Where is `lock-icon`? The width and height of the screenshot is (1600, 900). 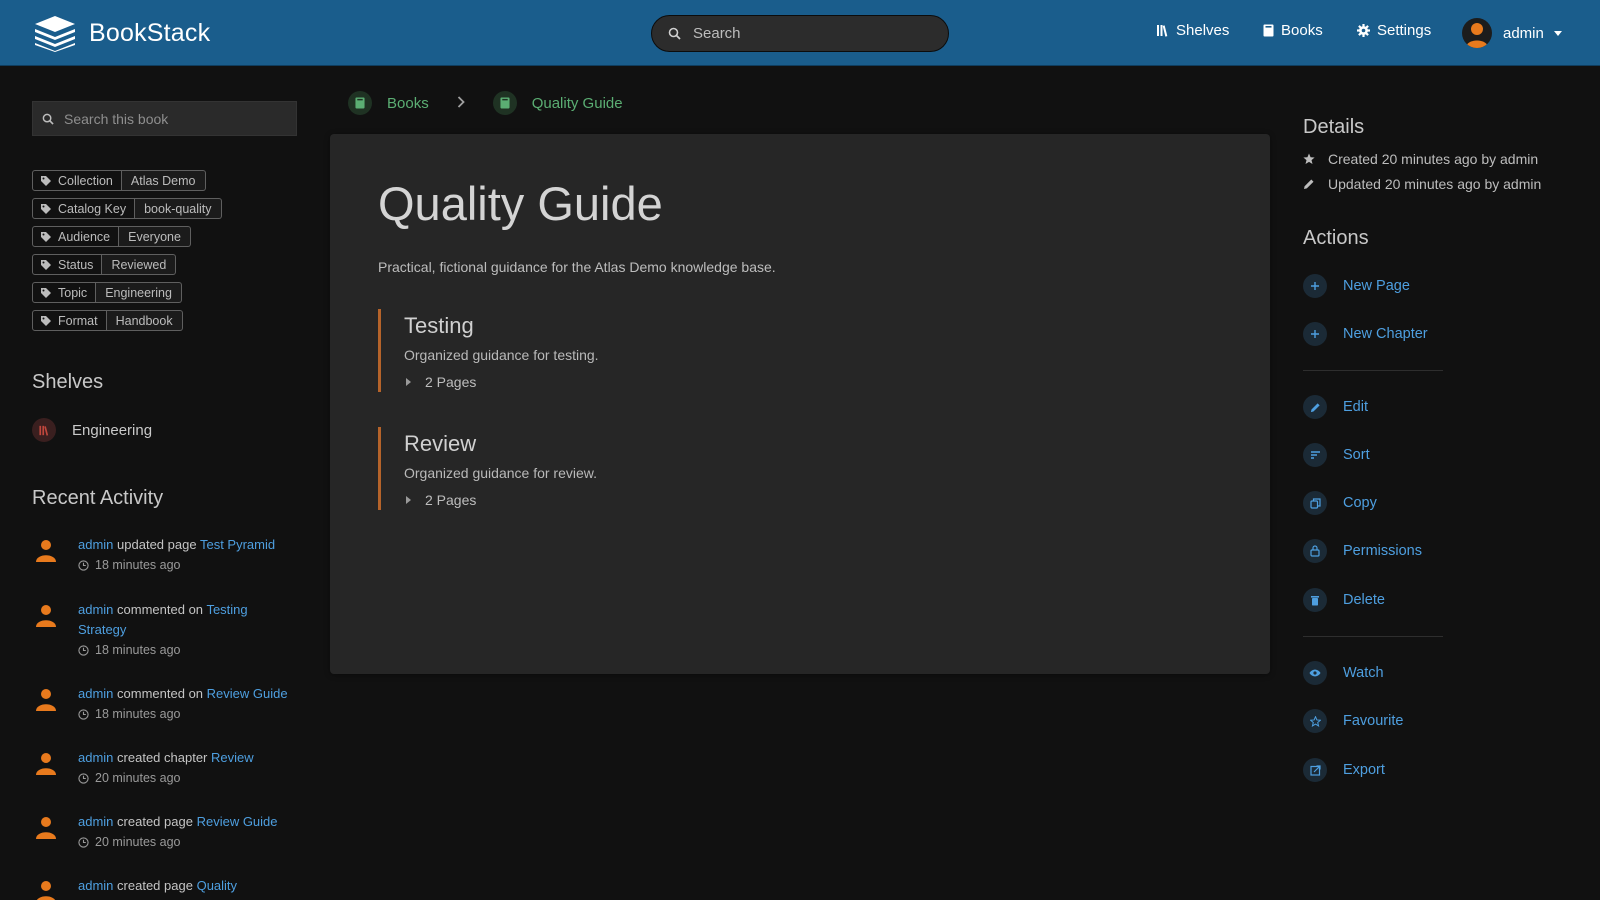
lock-icon is located at coordinates (1315, 551).